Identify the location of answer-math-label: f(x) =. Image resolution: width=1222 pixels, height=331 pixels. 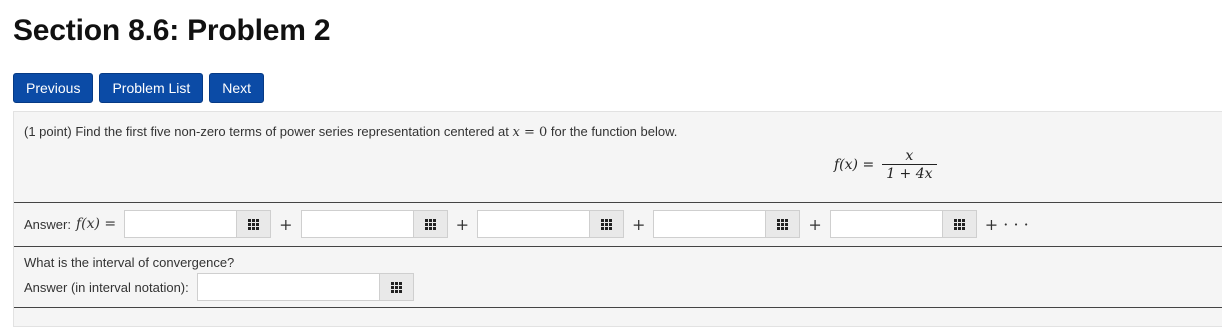
(96, 224).